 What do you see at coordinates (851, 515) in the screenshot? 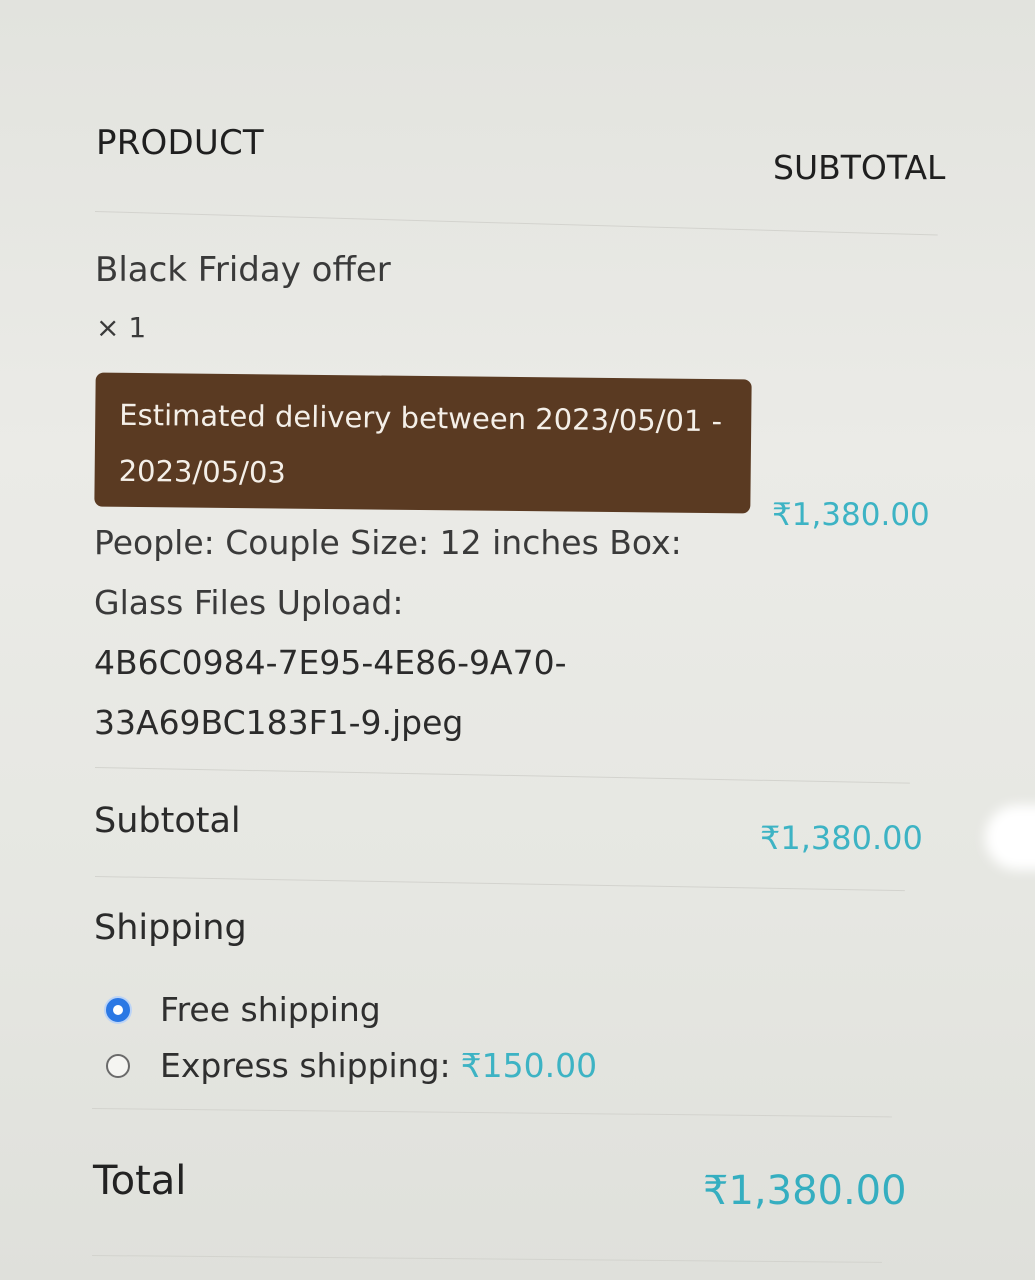
I see `product-line-price: ₹1,380.00` at bounding box center [851, 515].